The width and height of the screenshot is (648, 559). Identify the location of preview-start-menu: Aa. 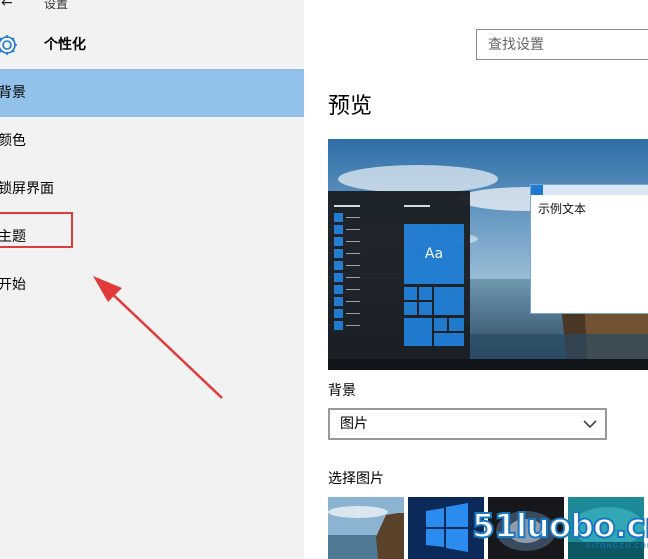
(399, 275).